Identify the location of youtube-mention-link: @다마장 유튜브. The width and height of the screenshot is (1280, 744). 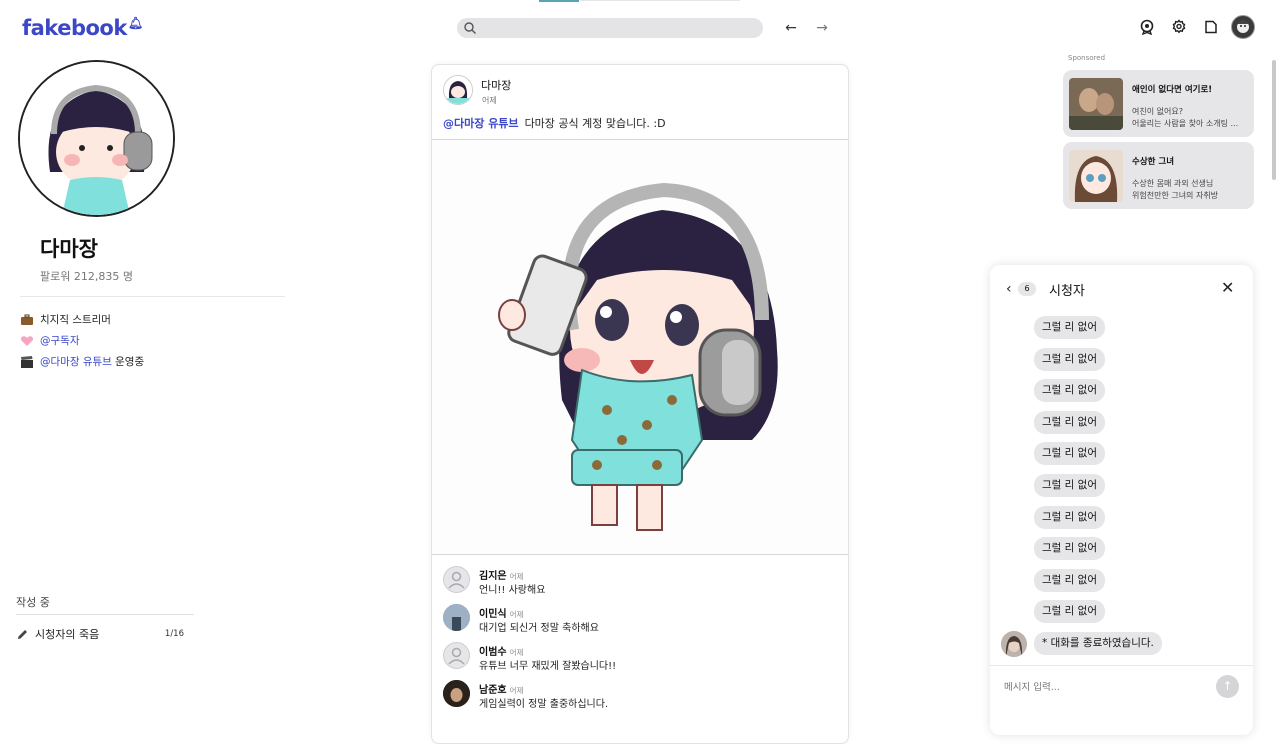
(76, 362).